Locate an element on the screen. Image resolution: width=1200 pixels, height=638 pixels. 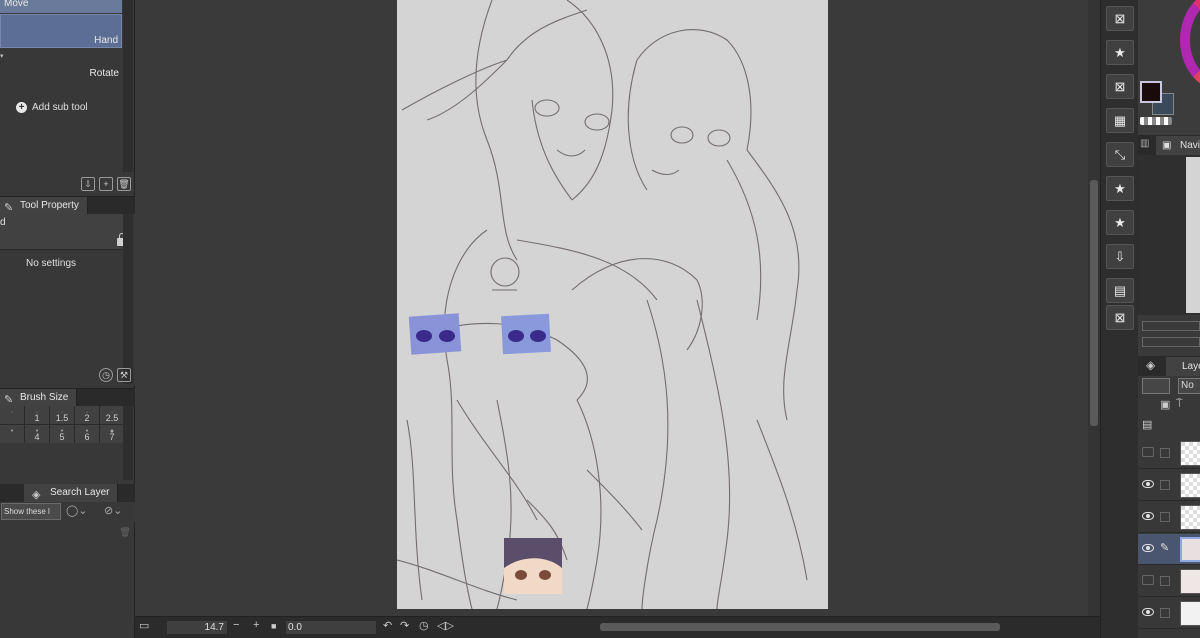
brush-size-cell: • 6 is located at coordinates (87, 434).